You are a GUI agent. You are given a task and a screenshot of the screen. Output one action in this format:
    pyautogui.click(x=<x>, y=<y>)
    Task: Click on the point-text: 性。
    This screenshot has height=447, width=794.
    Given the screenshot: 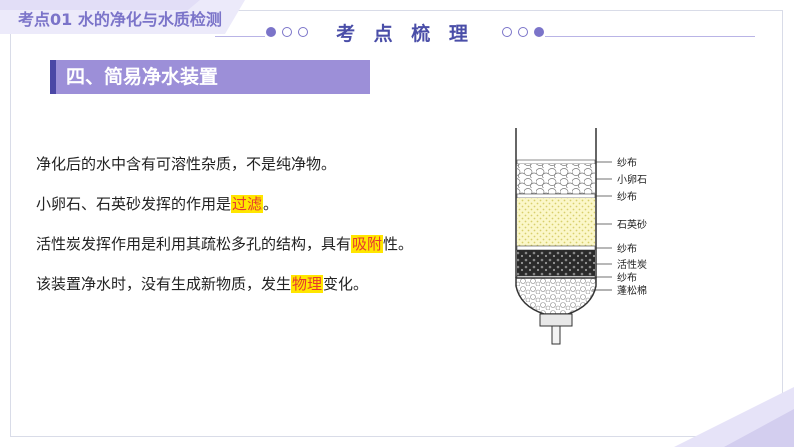 What is the action you would take?
    pyautogui.click(x=398, y=244)
    